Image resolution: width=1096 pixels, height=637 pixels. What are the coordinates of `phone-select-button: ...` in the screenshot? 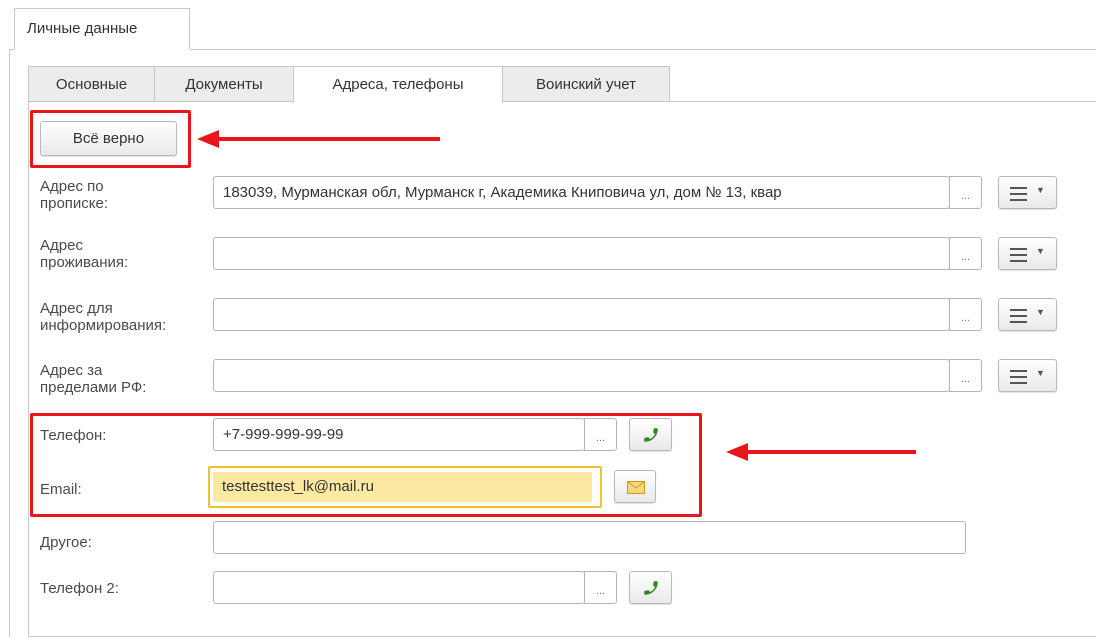 It's located at (600, 434).